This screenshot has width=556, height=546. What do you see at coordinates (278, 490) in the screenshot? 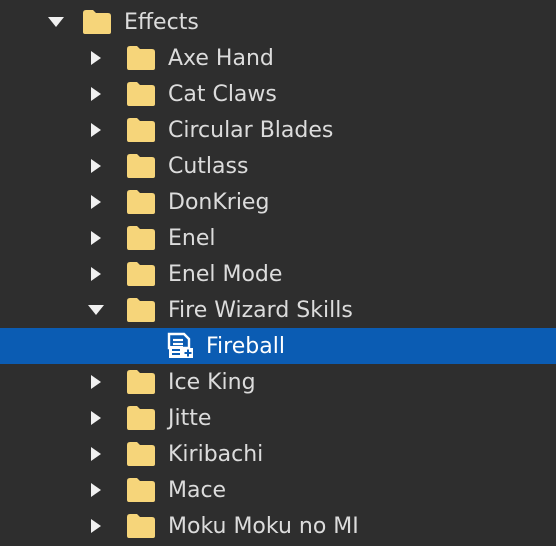
I see `tree-row-mace: Mace` at bounding box center [278, 490].